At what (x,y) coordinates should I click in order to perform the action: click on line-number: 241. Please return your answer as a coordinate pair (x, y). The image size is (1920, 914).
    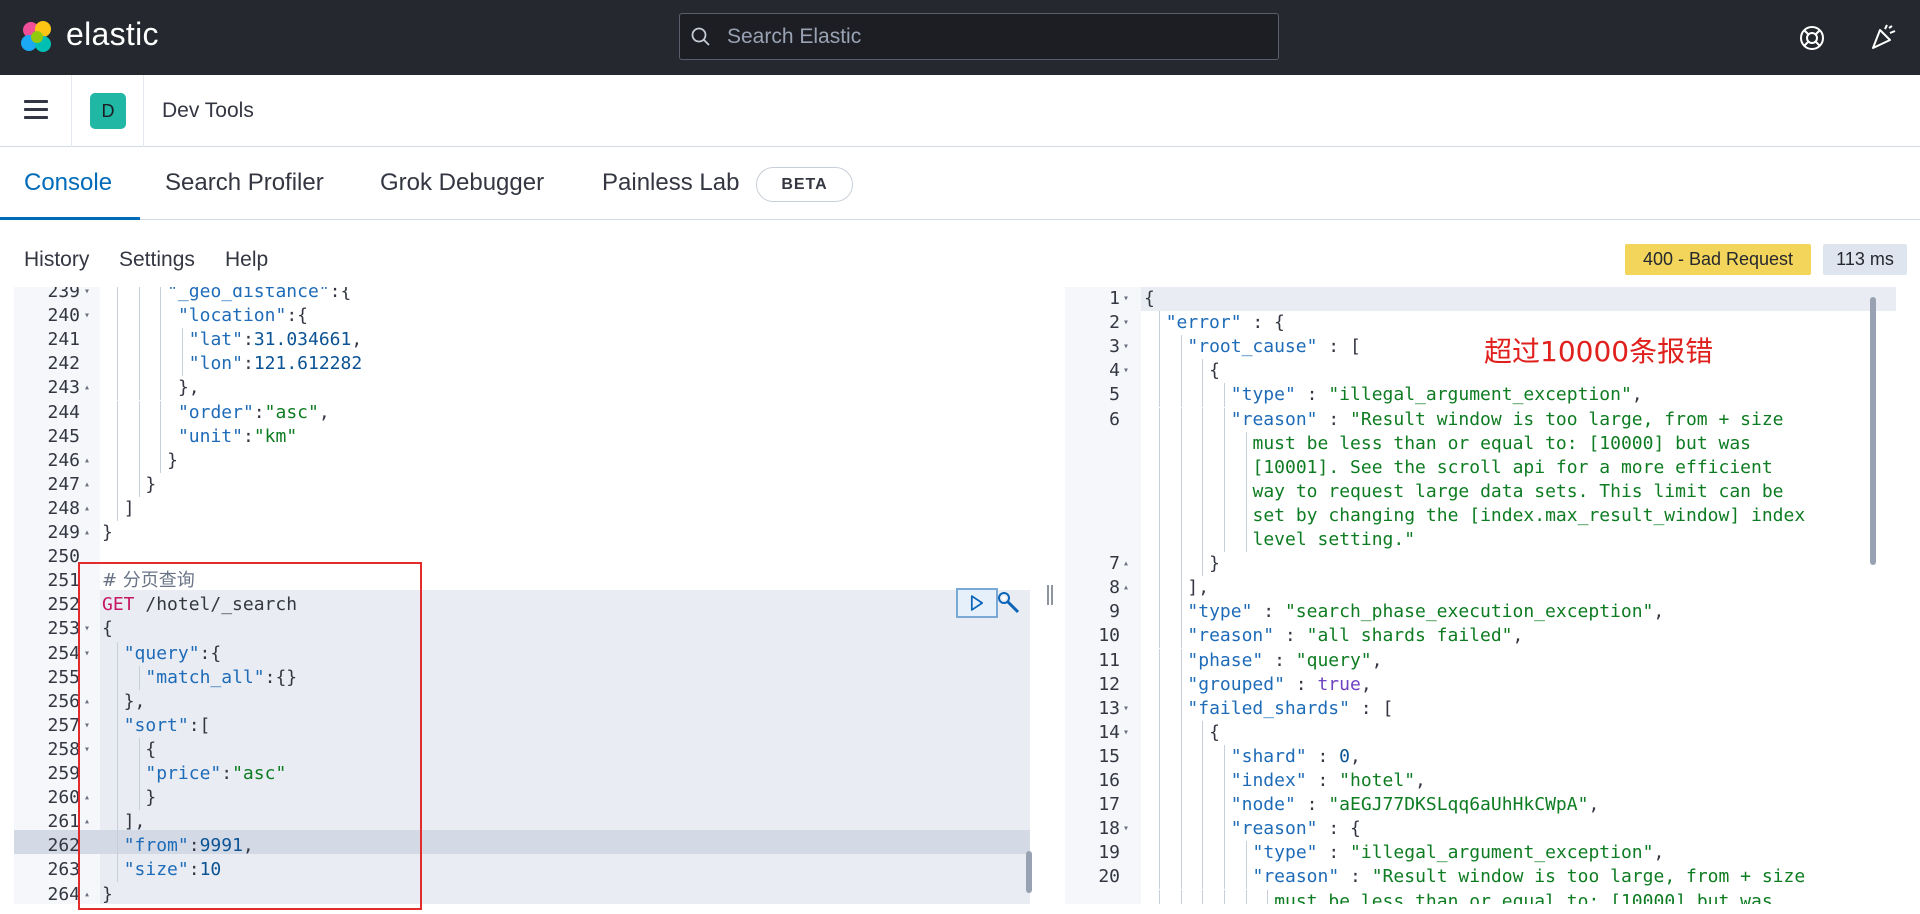
    Looking at the image, I should click on (63, 340).